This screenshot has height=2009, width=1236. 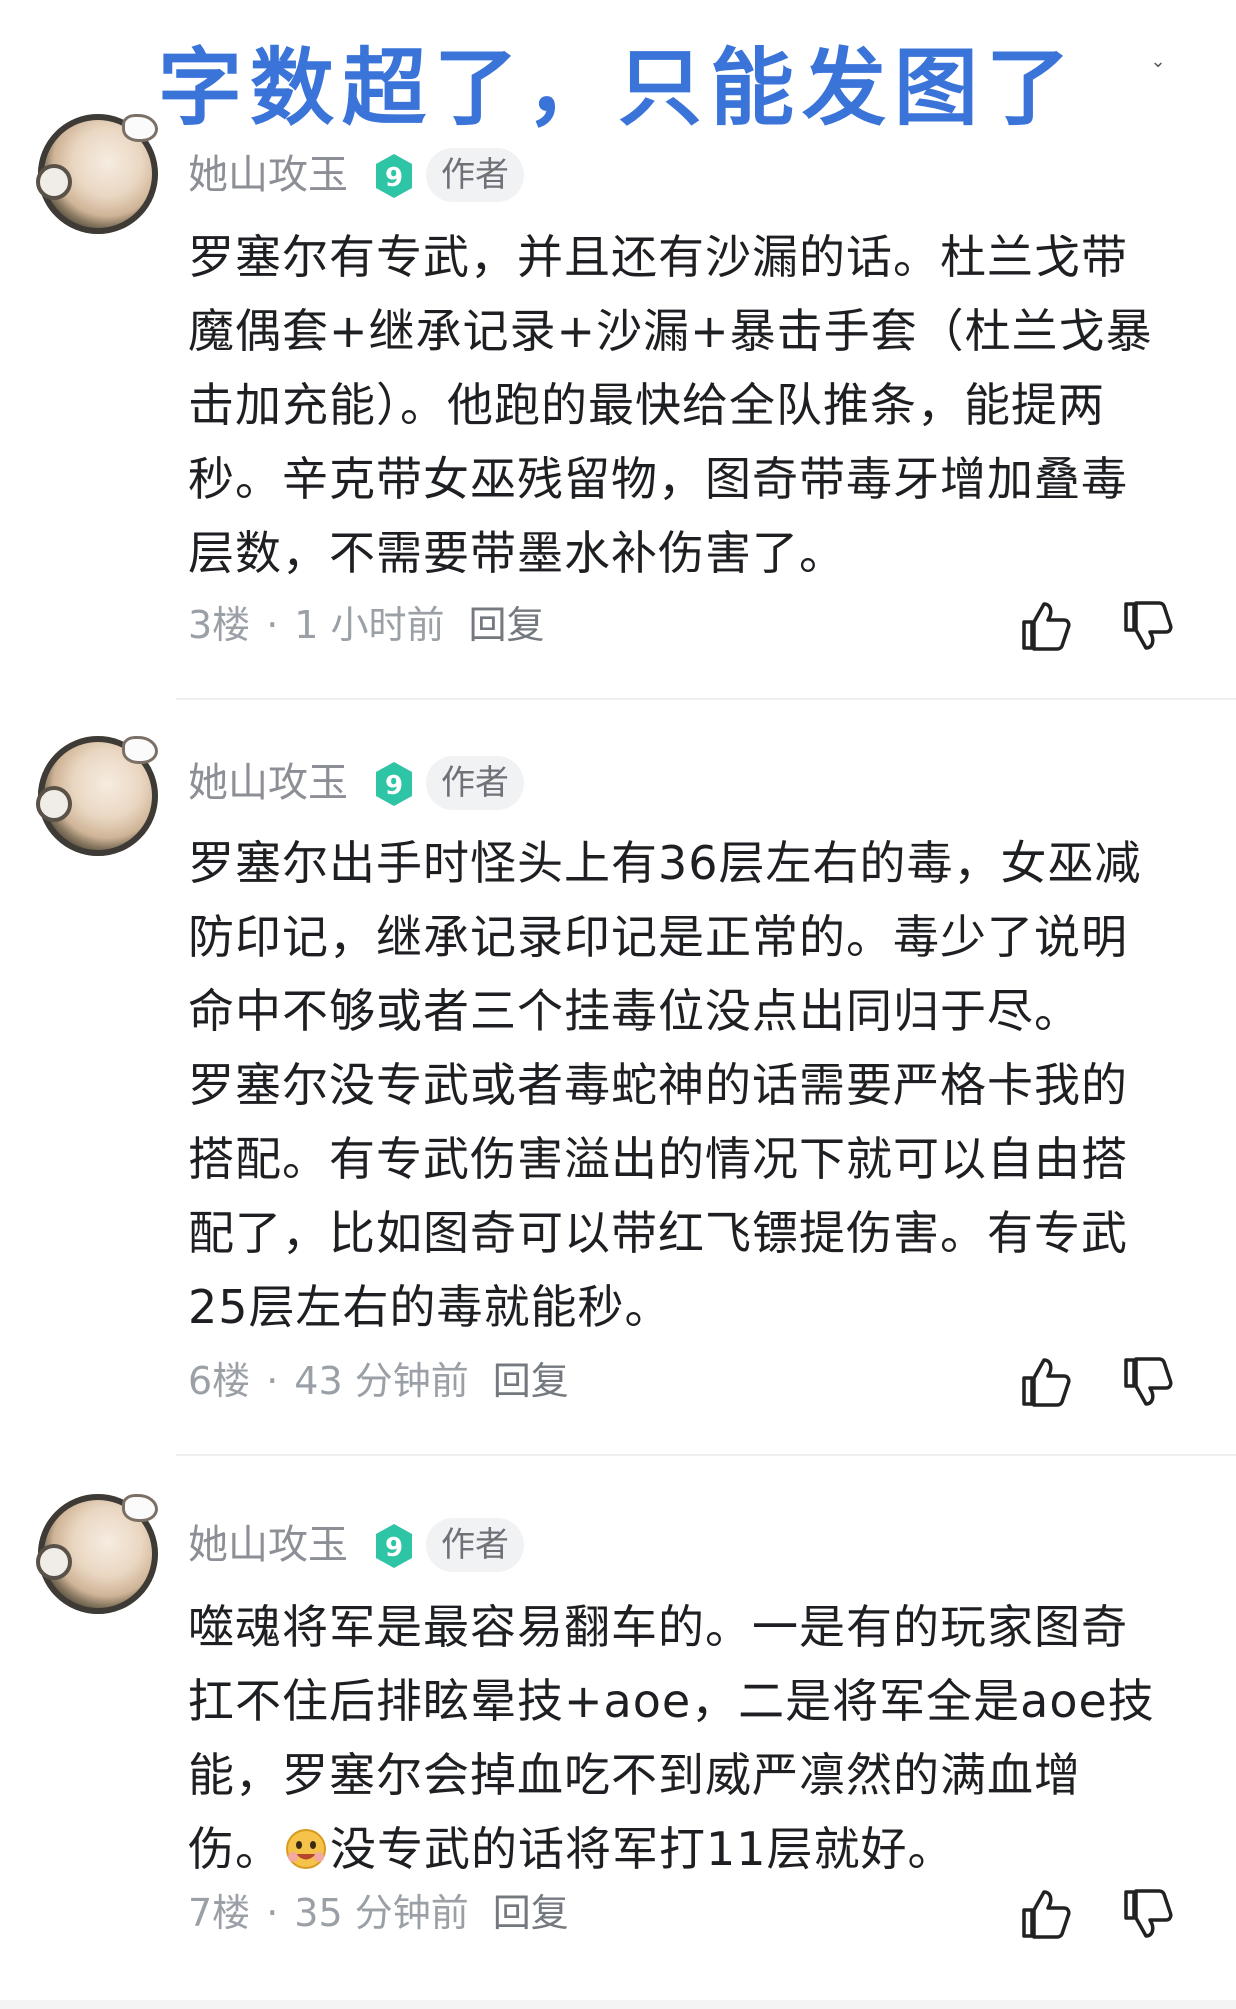 I want to click on floor-number: 3楼, so click(x=219, y=625).